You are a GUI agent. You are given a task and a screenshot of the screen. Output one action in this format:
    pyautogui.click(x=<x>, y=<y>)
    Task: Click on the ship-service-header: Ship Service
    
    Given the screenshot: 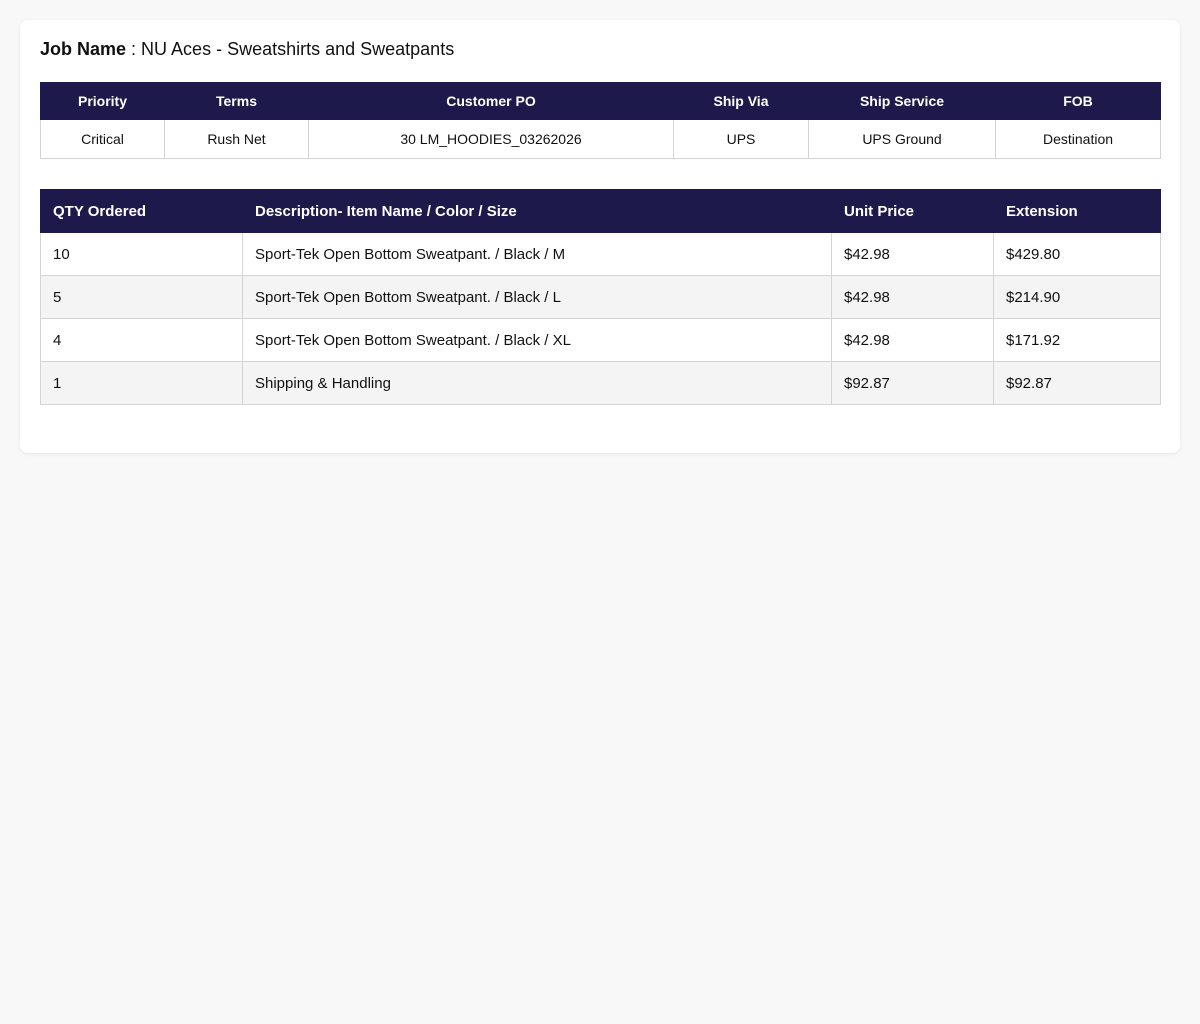 What is the action you would take?
    pyautogui.click(x=902, y=101)
    